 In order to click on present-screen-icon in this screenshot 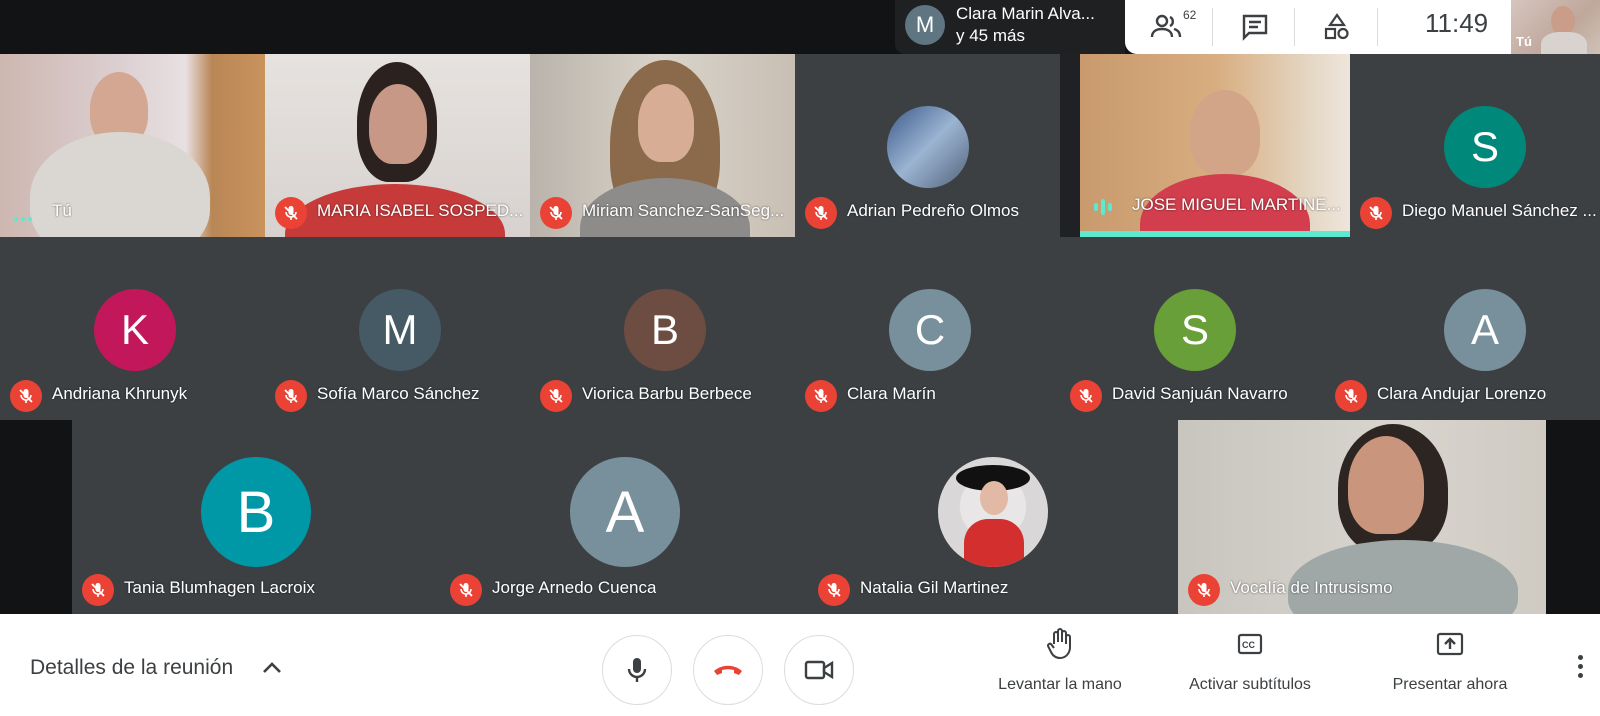, I will do `click(1450, 644)`.